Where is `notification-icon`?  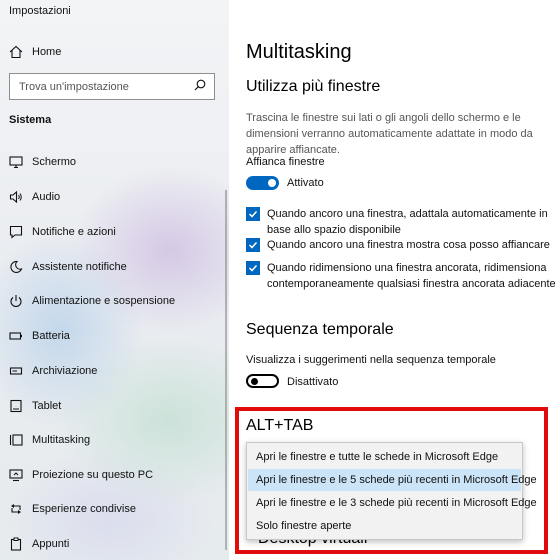
notification-icon is located at coordinates (16, 232).